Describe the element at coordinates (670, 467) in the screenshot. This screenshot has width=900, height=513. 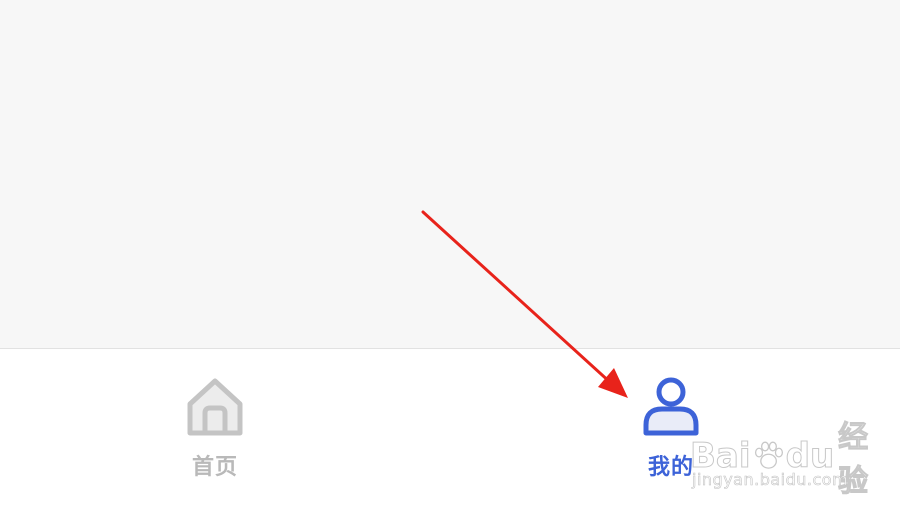
I see `tab-mine-label: 我的` at that location.